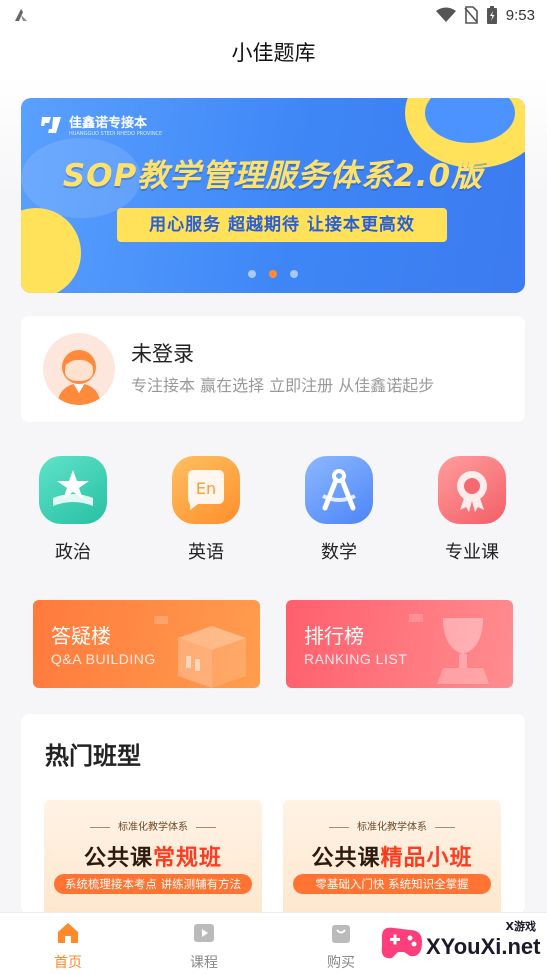  I want to click on banner-brand-sub: HUANGGUO STEDI RHEDO PROVINCE, so click(116, 134).